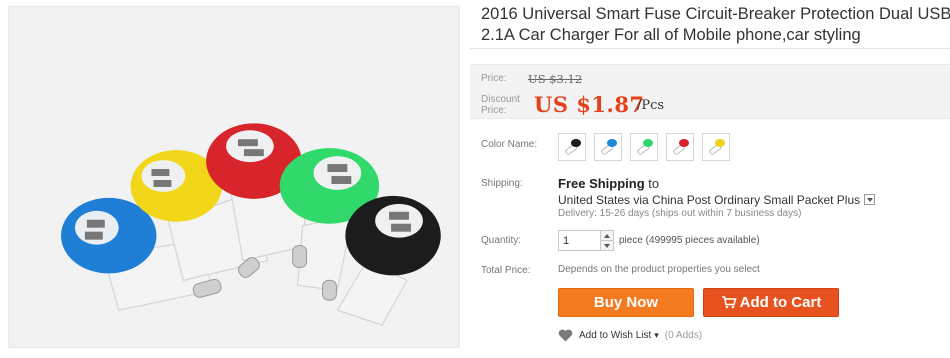 This screenshot has width=950, height=358. I want to click on heart-icon, so click(565, 335).